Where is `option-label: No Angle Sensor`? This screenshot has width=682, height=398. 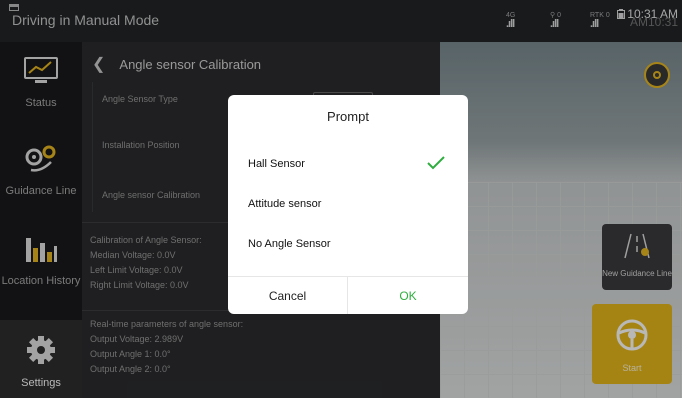
option-label: No Angle Sensor is located at coordinates (289, 244).